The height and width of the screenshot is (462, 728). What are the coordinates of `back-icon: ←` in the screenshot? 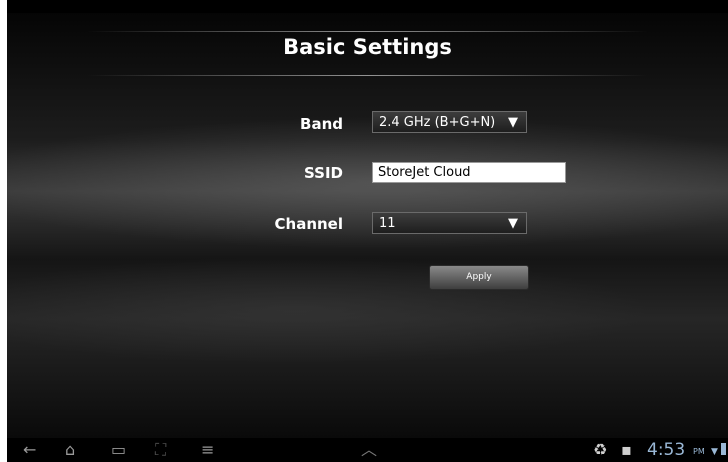 It's located at (29, 450).